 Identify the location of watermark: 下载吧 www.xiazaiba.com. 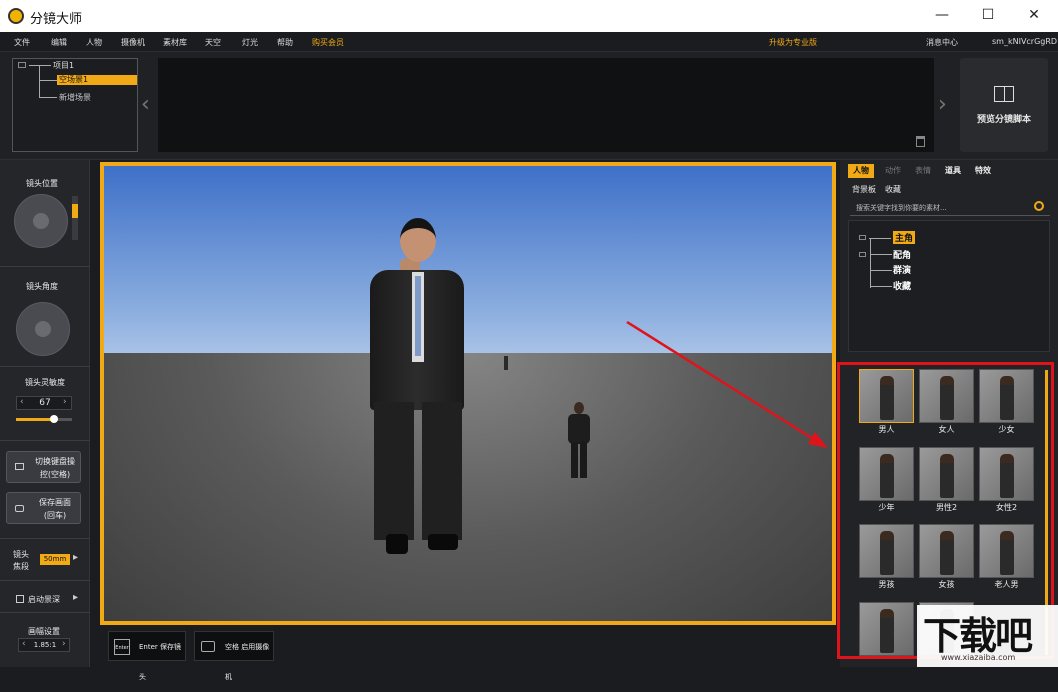
(987, 636).